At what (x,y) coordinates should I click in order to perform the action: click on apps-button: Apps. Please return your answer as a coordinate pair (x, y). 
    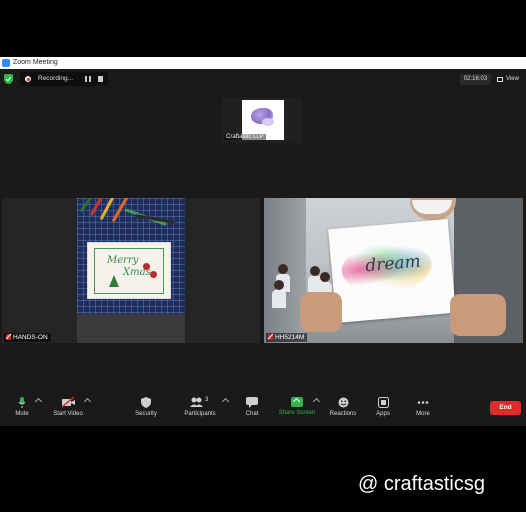
    Looking at the image, I should click on (383, 407).